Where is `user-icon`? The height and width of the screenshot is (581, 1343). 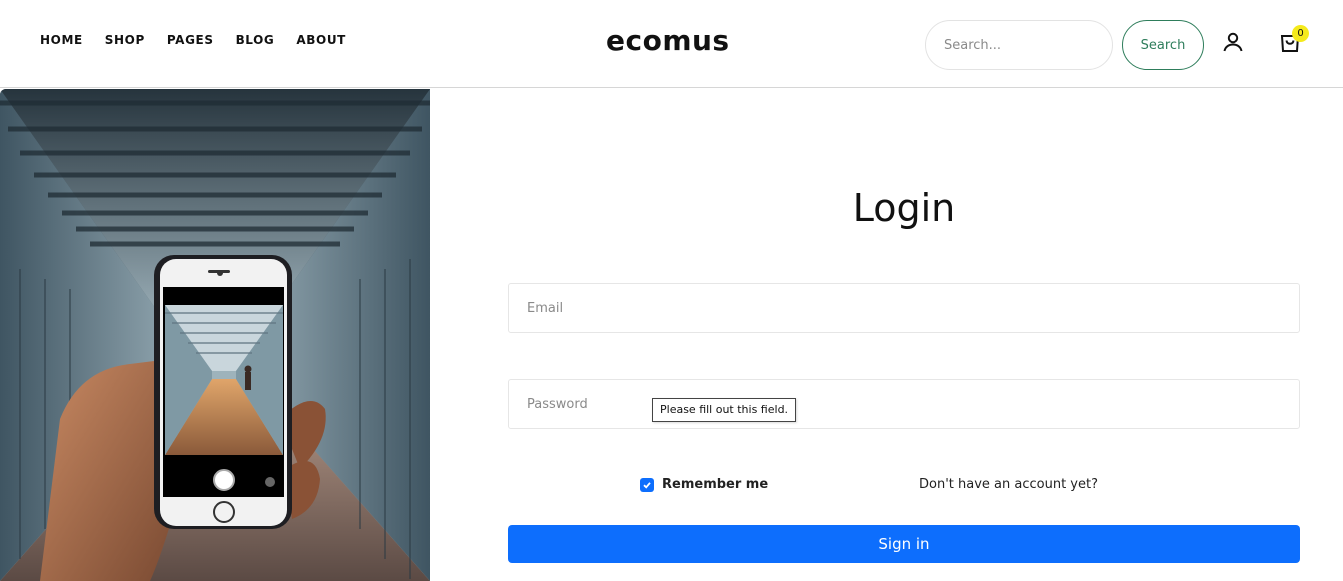 user-icon is located at coordinates (1233, 42).